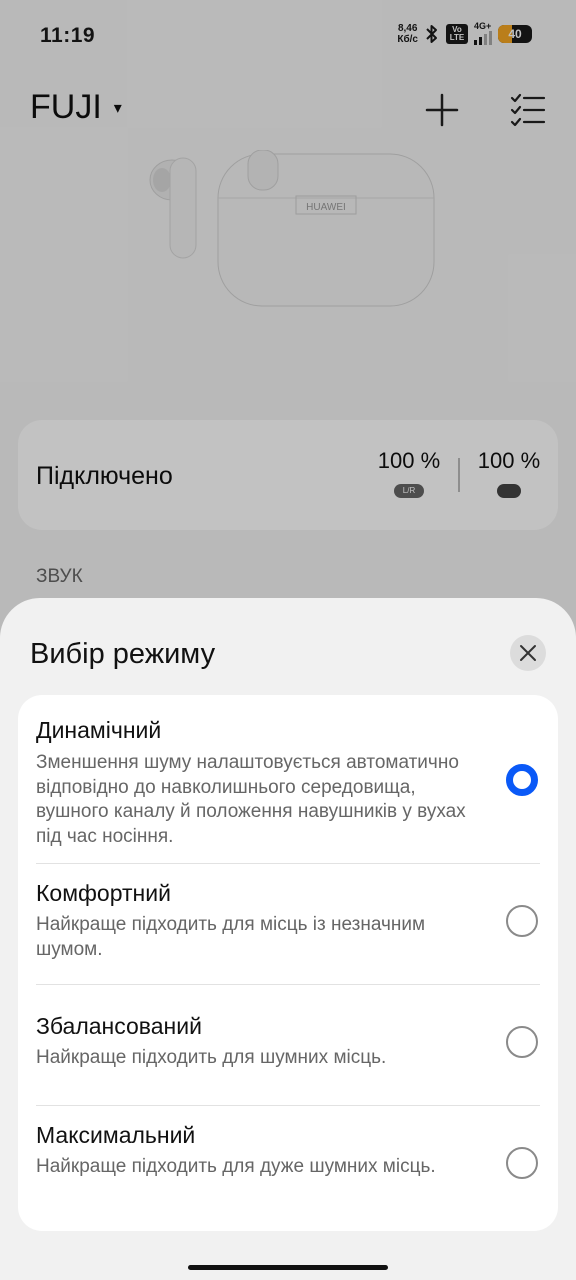 This screenshot has height=1280, width=576. Describe the element at coordinates (288, 1267) in the screenshot. I see `home-indicator` at that location.